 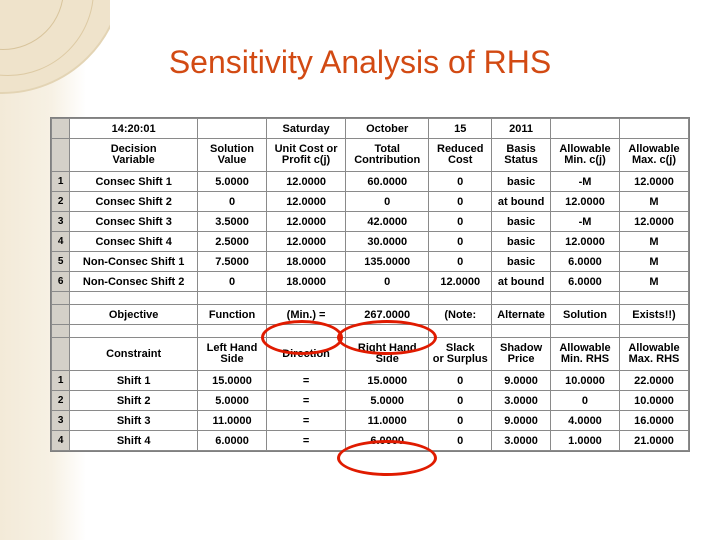 What do you see at coordinates (387, 241) in the screenshot?
I see `variable-total-contribution: 30.0000` at bounding box center [387, 241].